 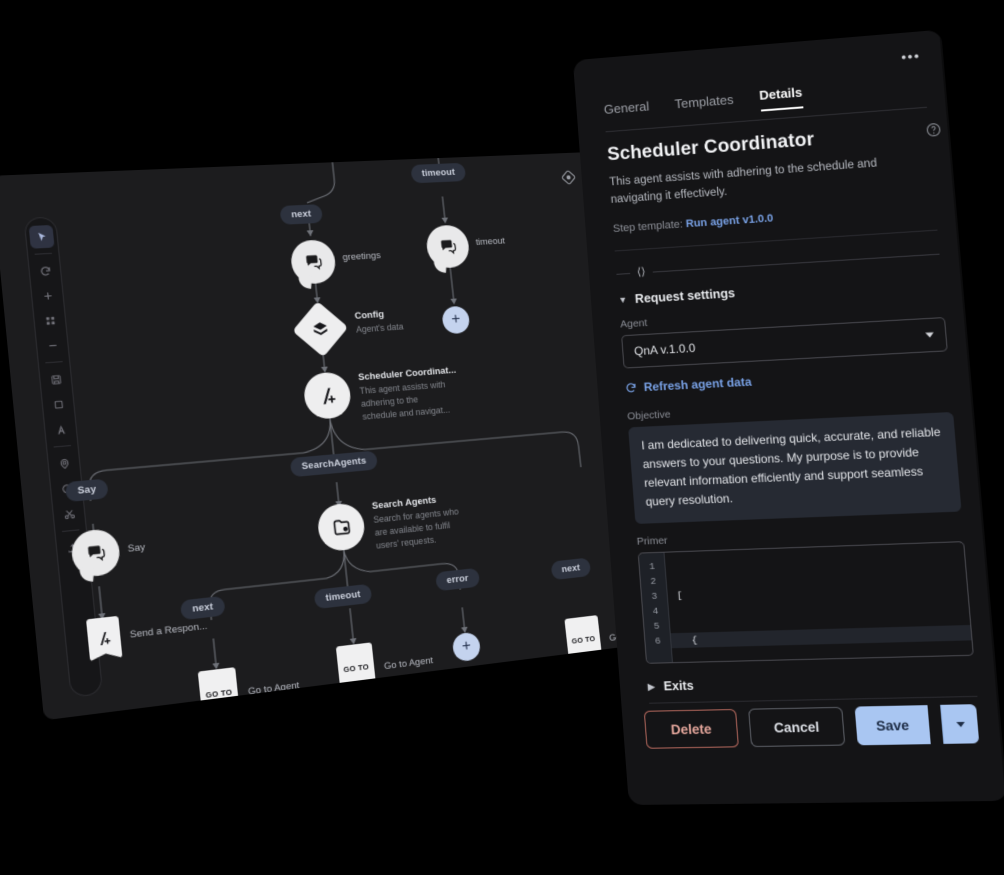 I want to click on line-number: 5, so click(x=656, y=626).